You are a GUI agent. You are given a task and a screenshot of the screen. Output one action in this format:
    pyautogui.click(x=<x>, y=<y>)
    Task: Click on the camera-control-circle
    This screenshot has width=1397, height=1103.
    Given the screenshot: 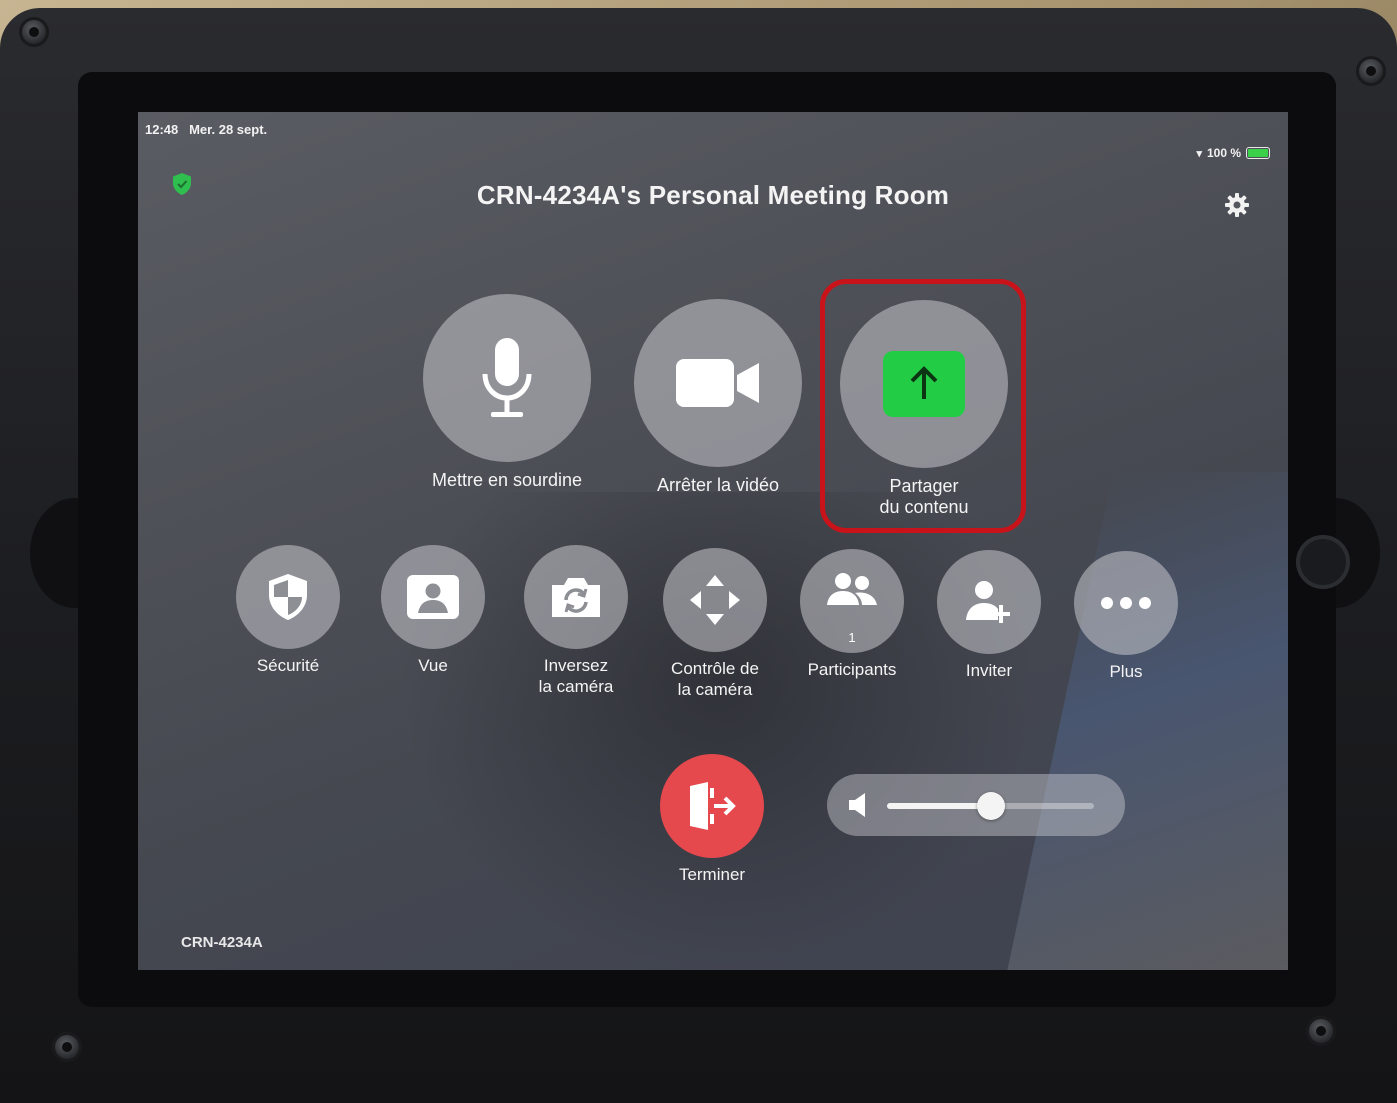 What is the action you would take?
    pyautogui.click(x=715, y=600)
    